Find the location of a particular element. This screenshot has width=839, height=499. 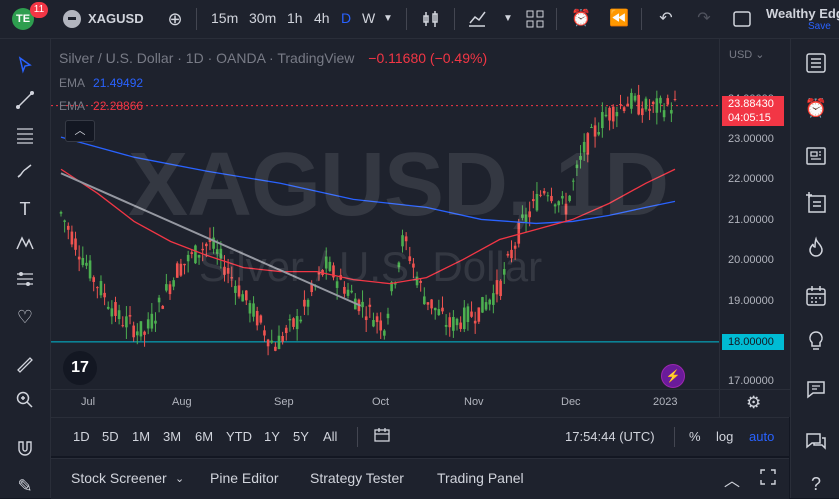

range-5d-button: 5D is located at coordinates (110, 436).